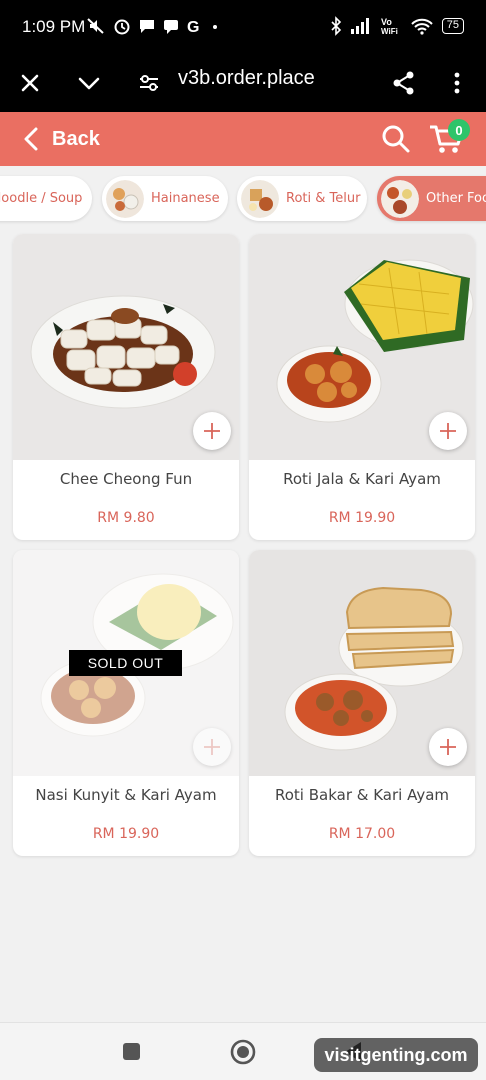 The image size is (486, 1080). Describe the element at coordinates (386, 22) in the screenshot. I see `svg-text: Vo` at that location.